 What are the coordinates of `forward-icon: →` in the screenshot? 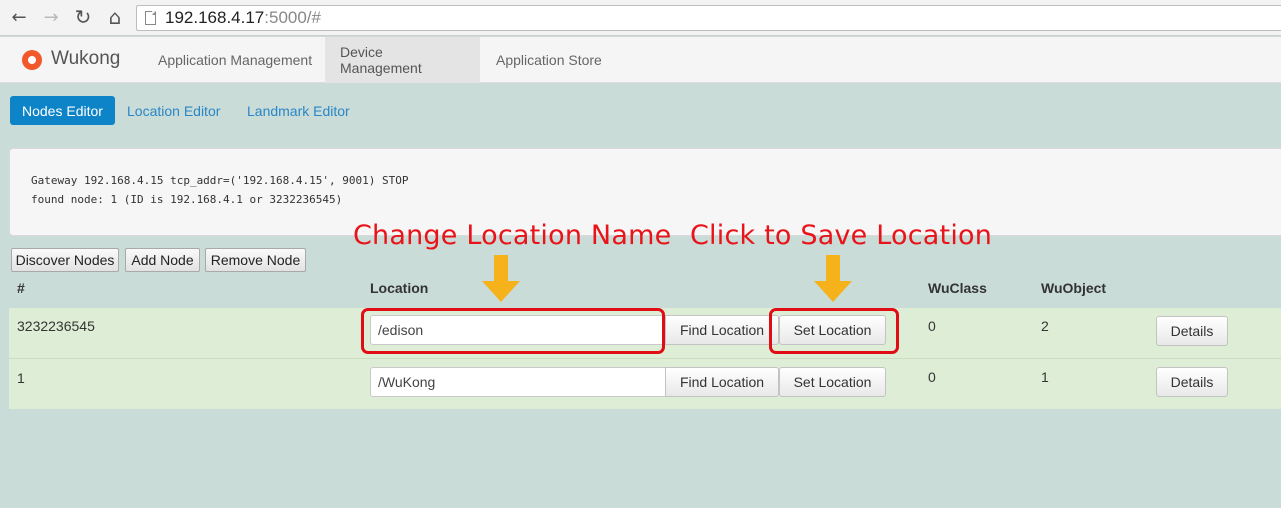 It's located at (51, 17).